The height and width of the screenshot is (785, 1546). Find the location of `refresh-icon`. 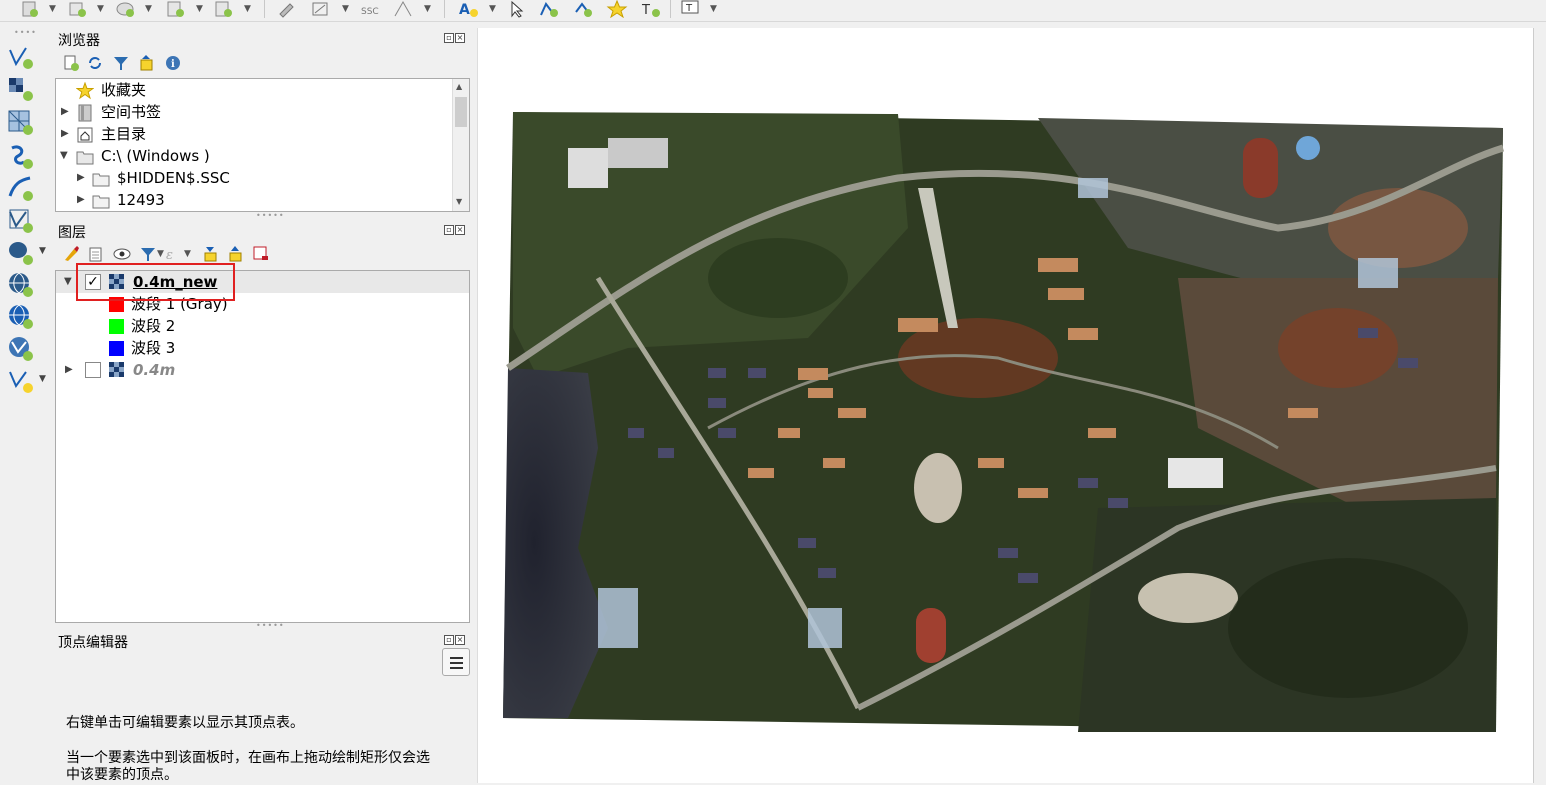

refresh-icon is located at coordinates (95, 63).